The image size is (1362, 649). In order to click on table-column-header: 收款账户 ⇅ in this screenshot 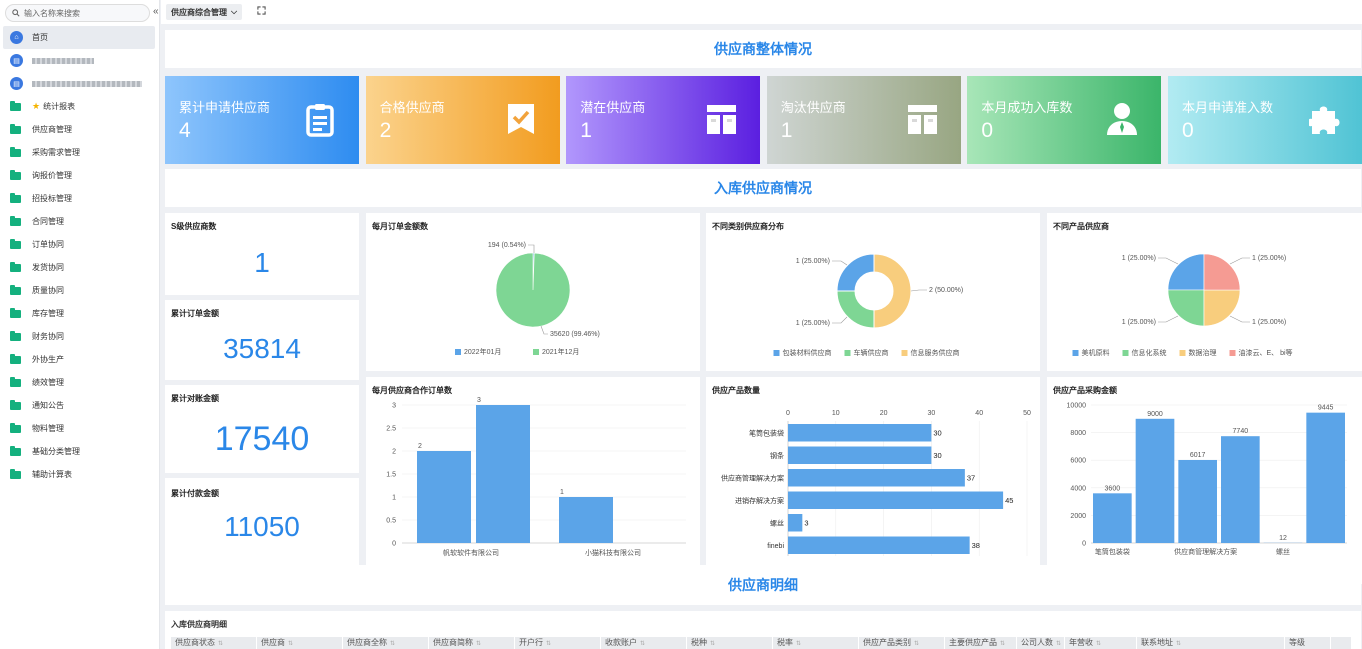, I will do `click(644, 643)`.